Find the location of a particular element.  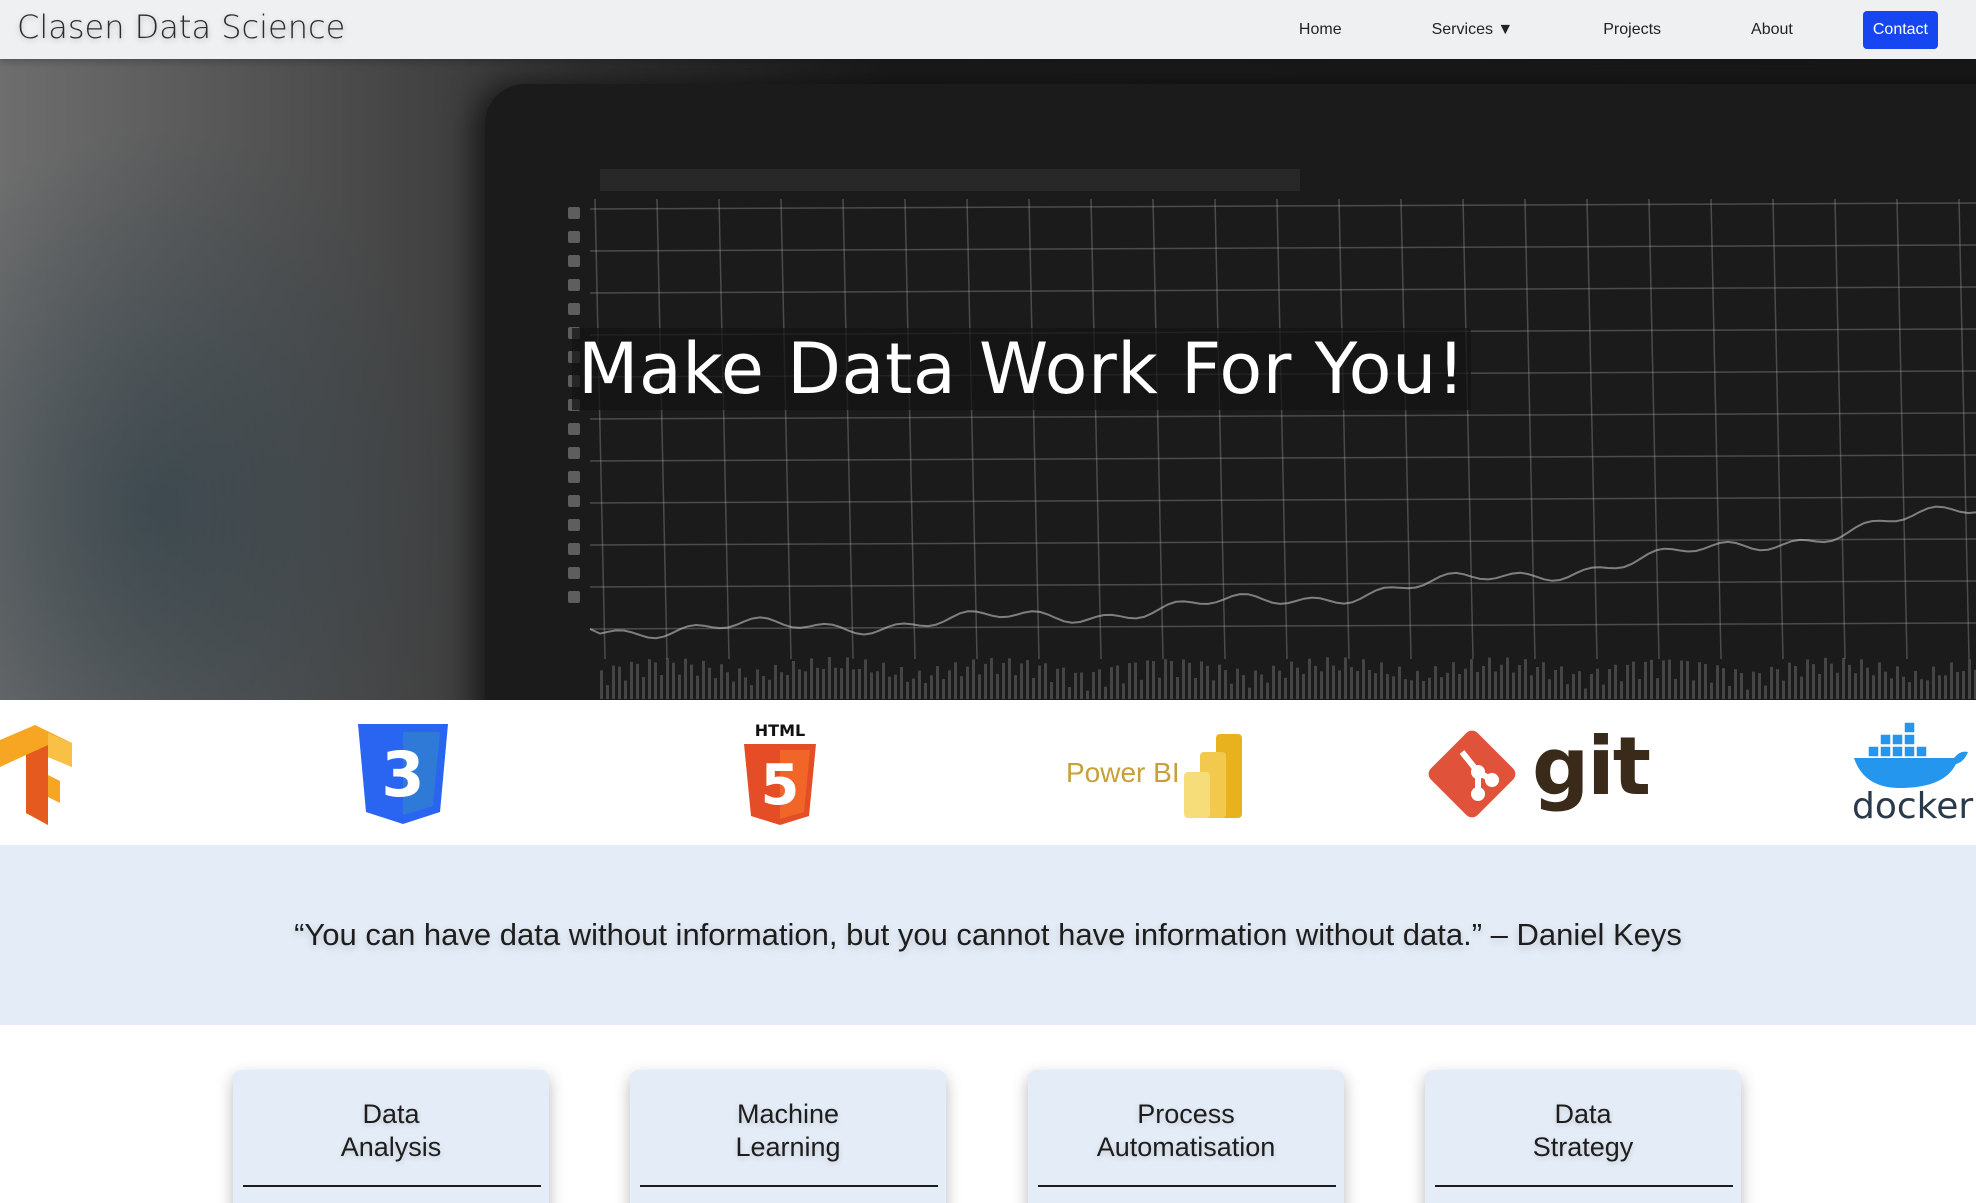

html5-logo: HTML 5 is located at coordinates (780, 773).